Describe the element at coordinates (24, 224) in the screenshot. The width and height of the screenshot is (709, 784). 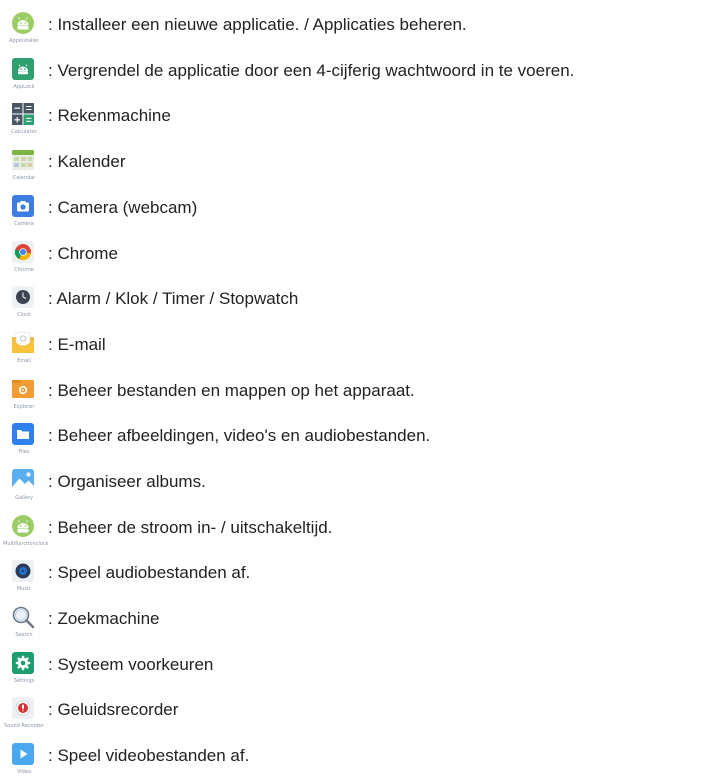
I see `app-caption: Camera` at that location.